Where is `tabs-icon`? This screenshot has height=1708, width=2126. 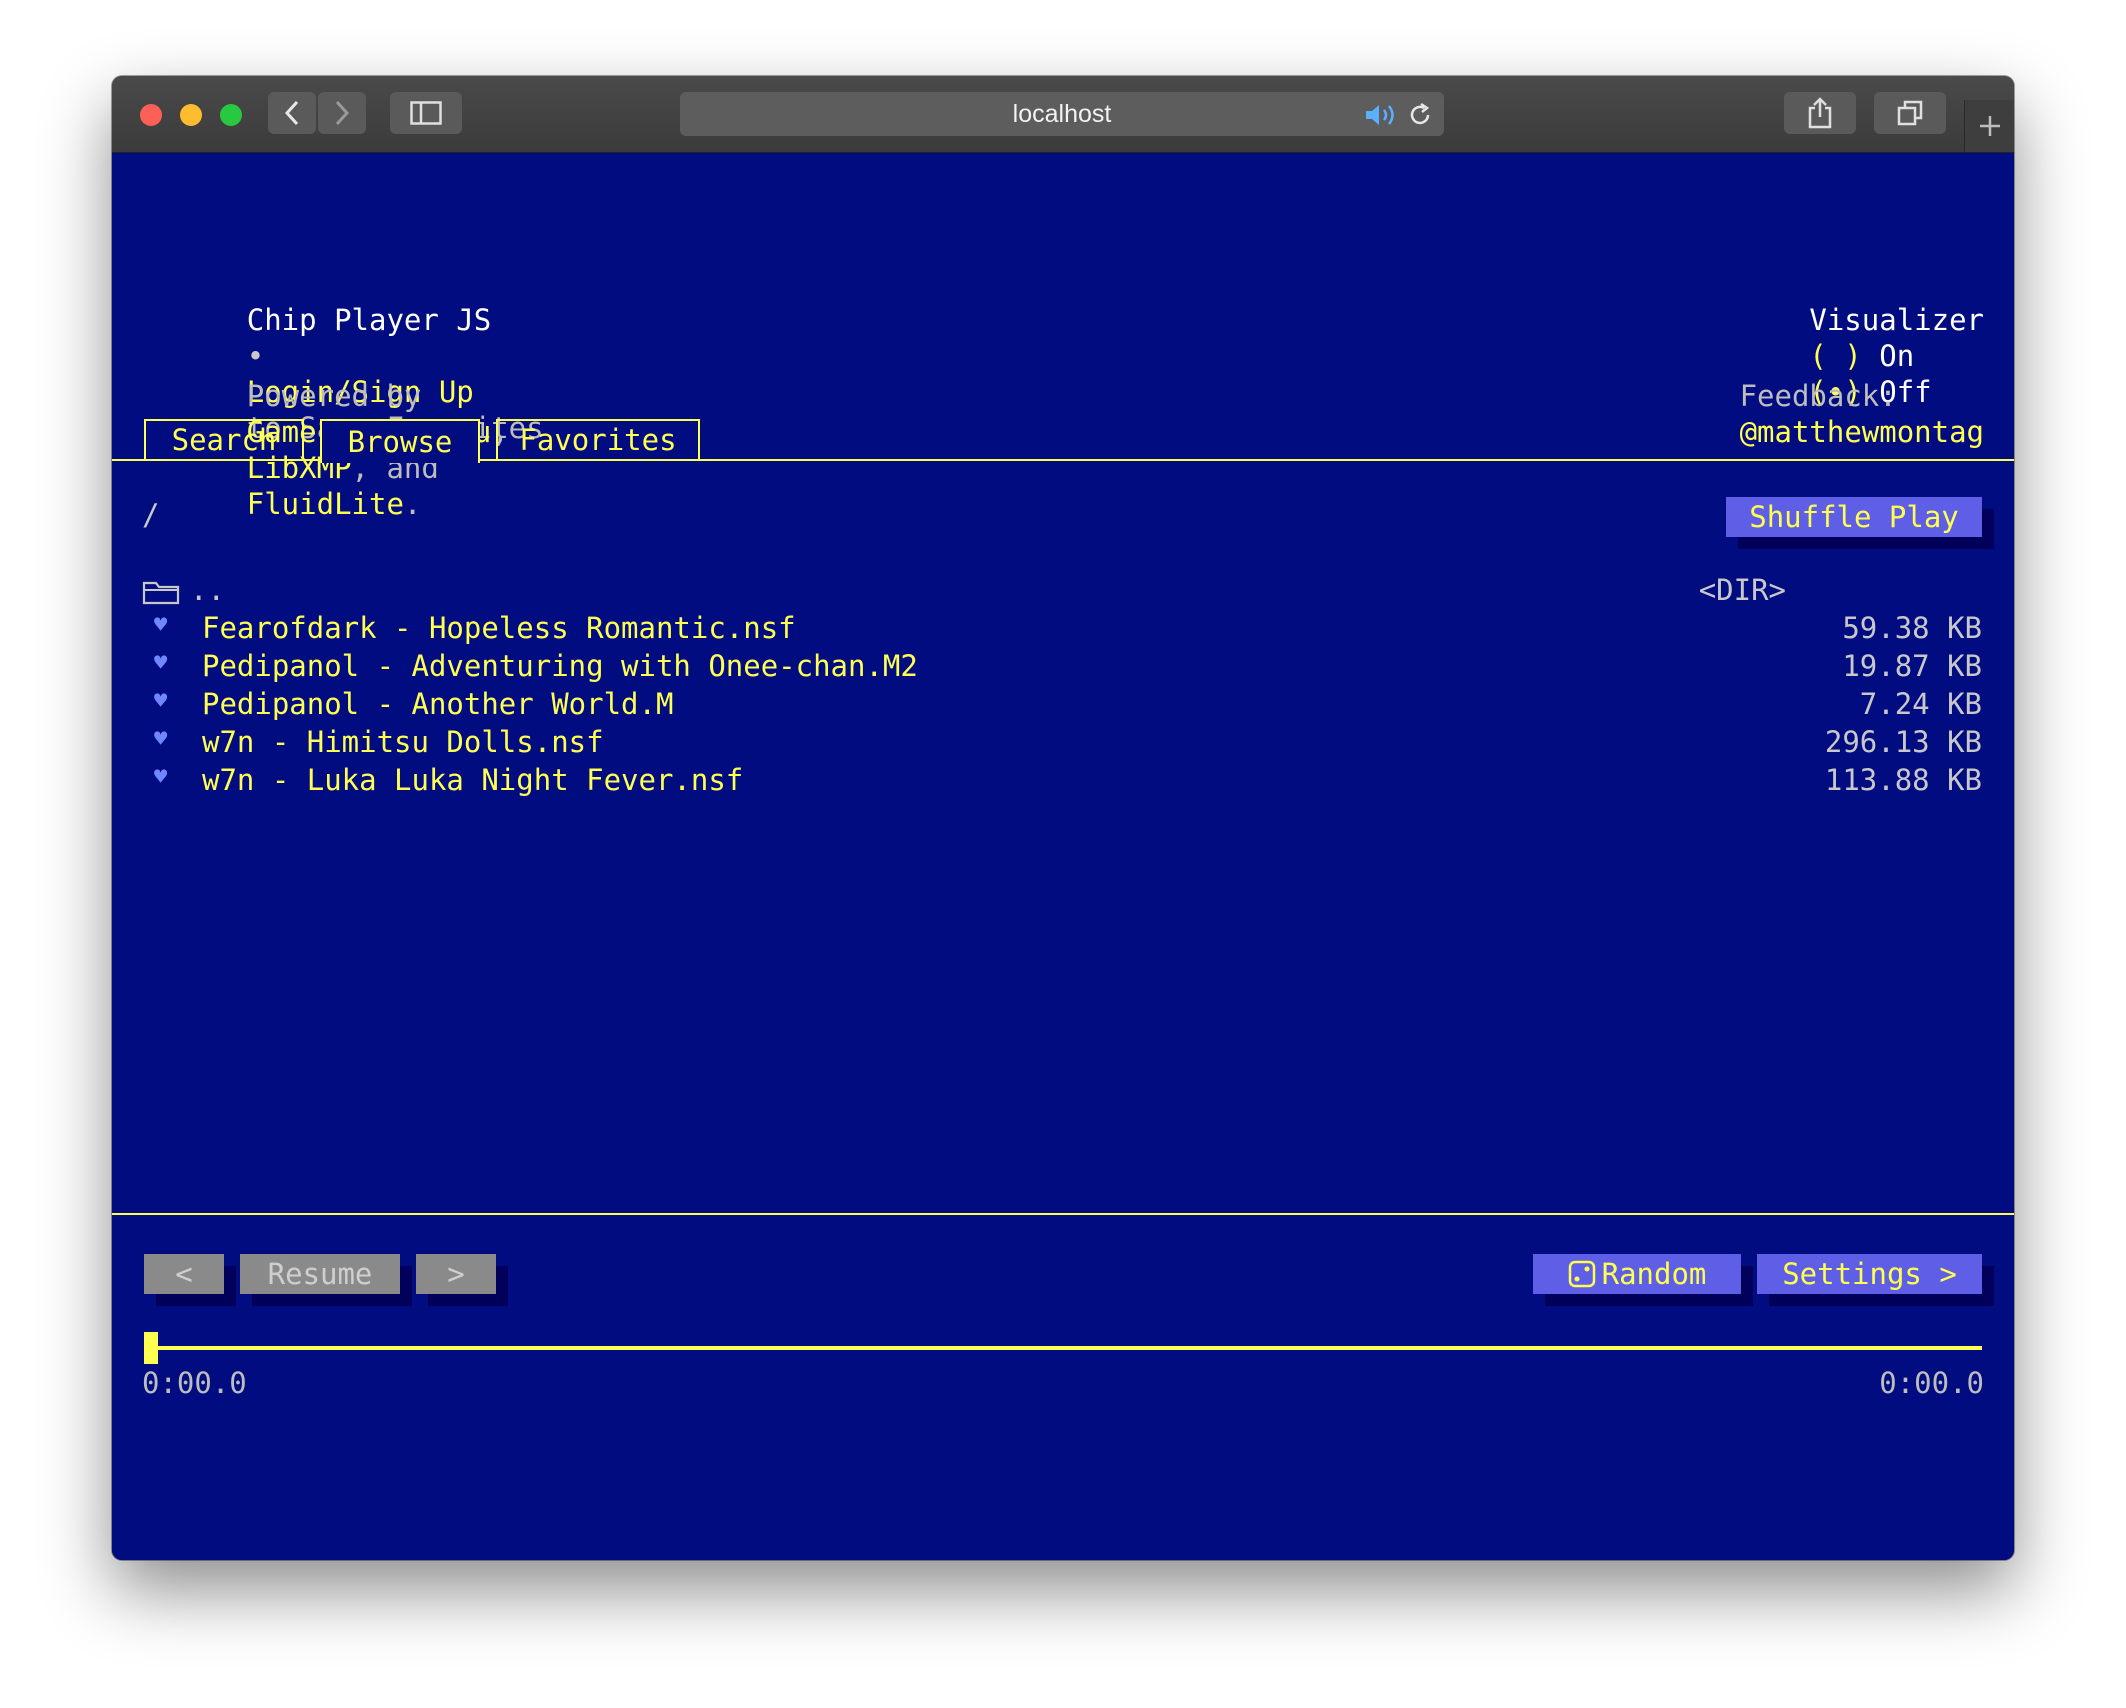
tabs-icon is located at coordinates (1910, 113).